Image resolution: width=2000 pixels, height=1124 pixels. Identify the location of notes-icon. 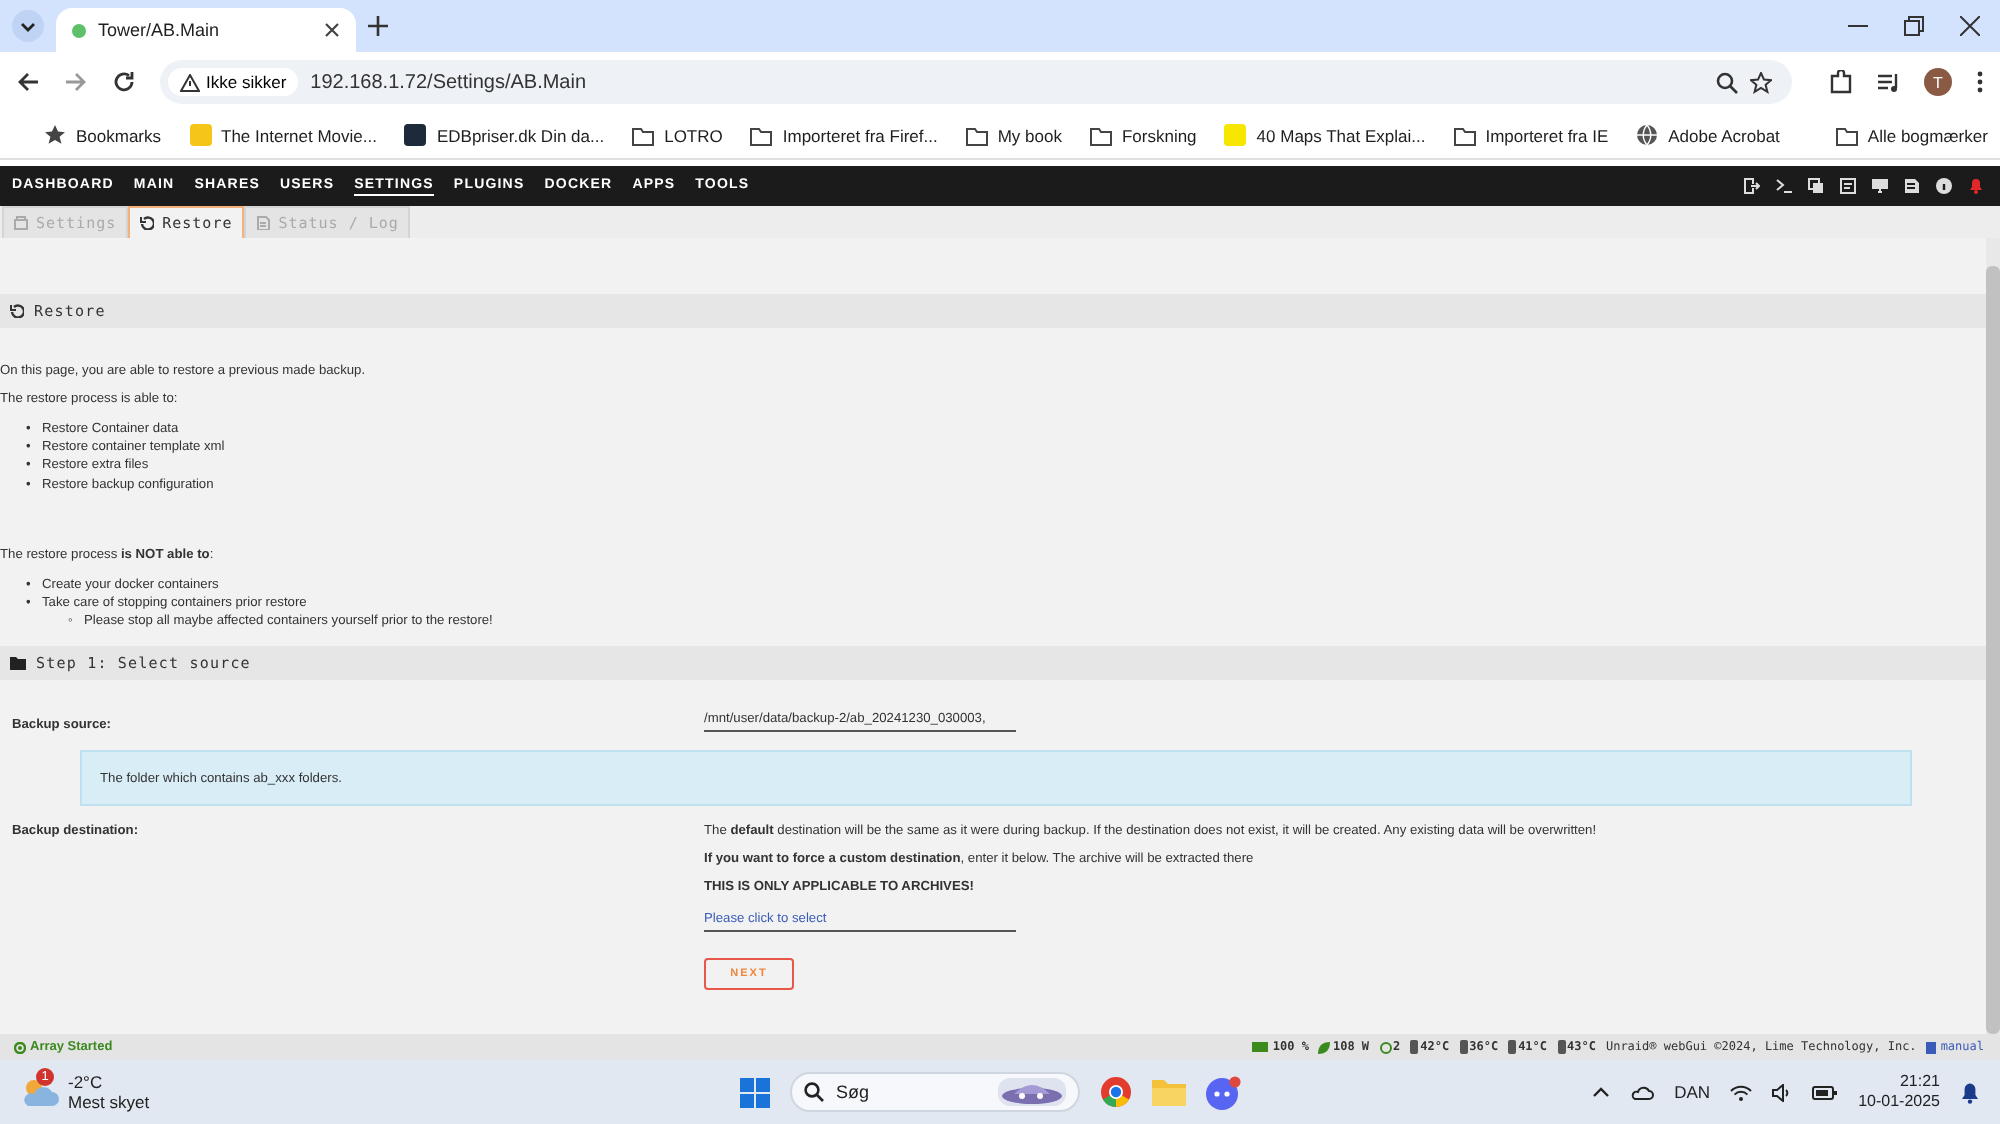
(1912, 186).